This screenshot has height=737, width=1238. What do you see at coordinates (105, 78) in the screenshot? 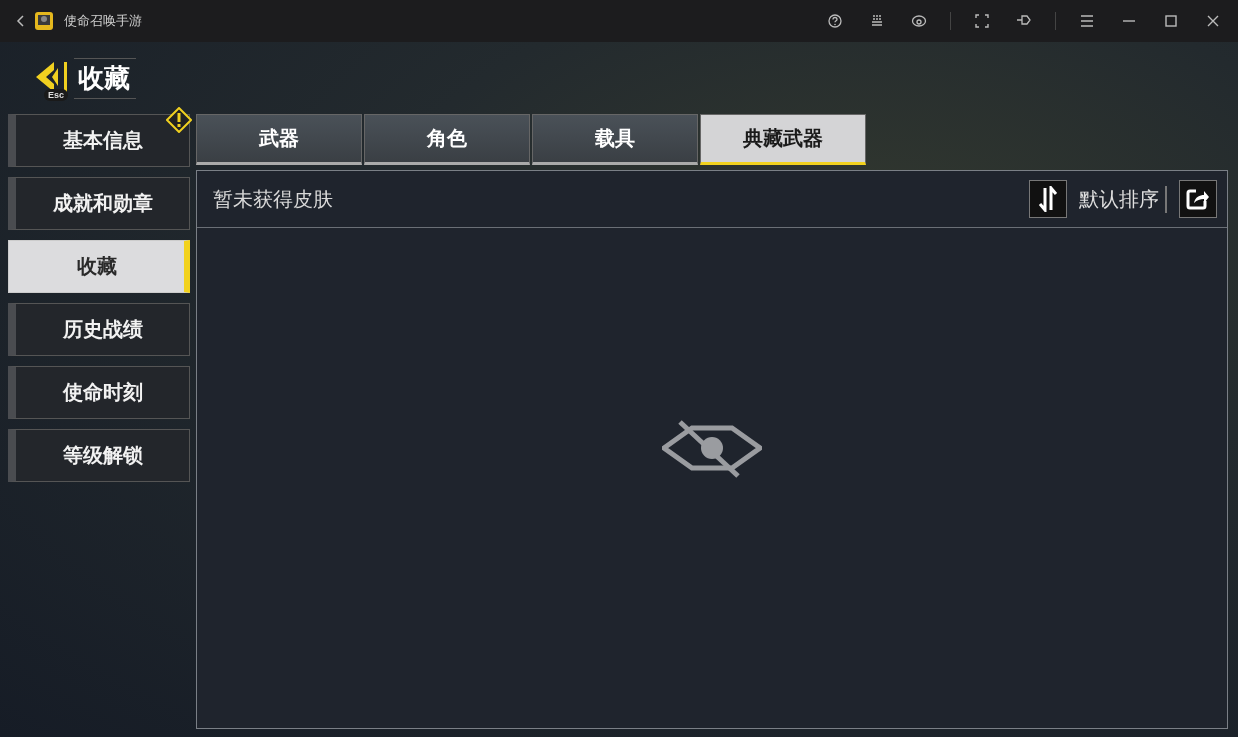
I see `page-title: 收藏` at bounding box center [105, 78].